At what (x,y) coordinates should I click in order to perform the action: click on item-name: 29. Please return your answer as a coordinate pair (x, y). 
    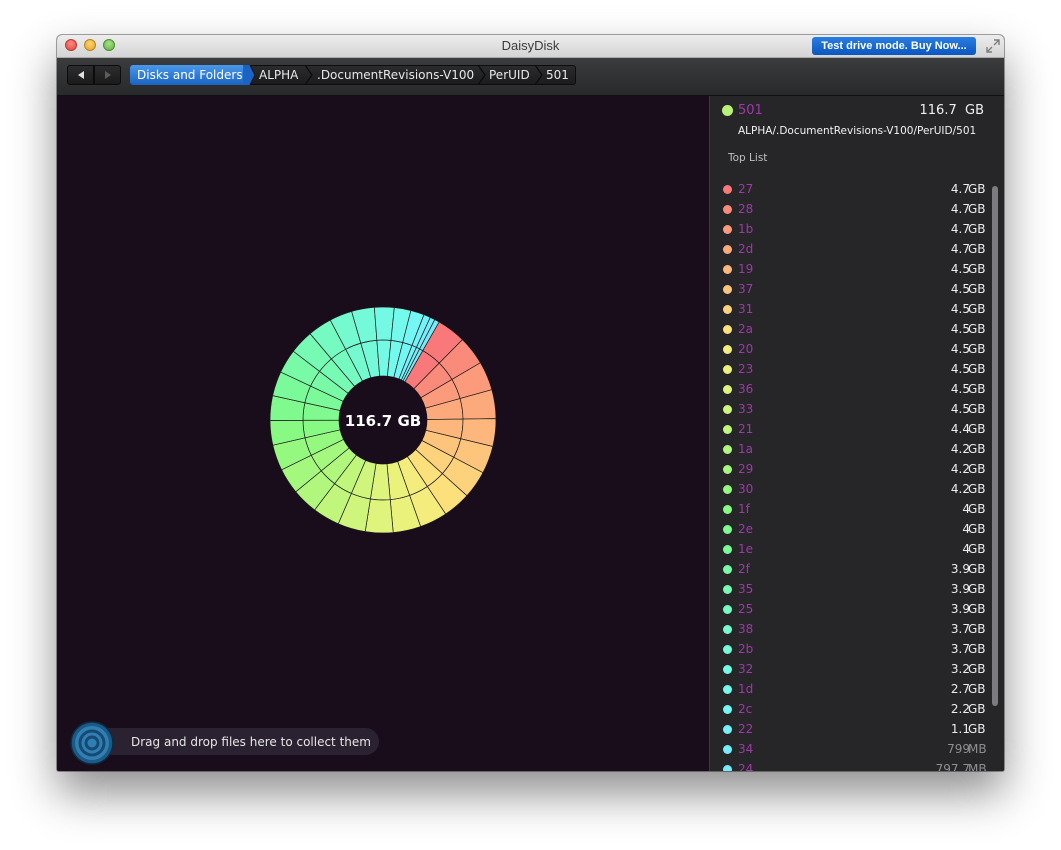
    Looking at the image, I should click on (746, 469).